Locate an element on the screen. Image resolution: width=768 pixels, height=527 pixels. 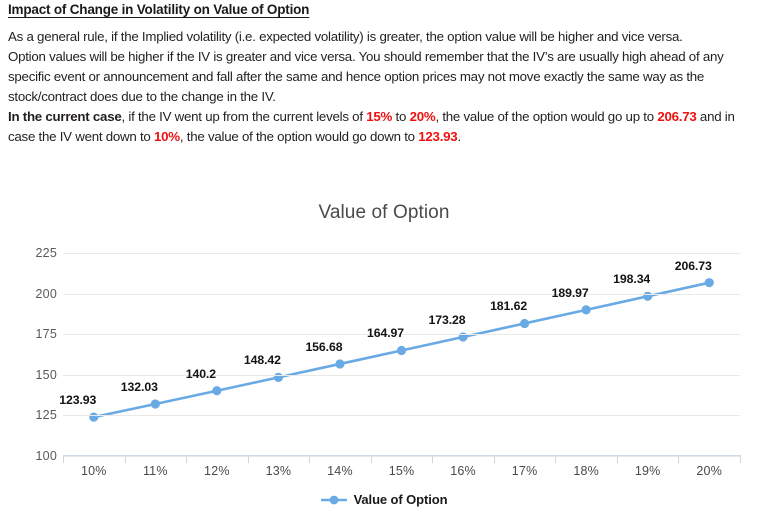
x-axis-tick-label: 20% is located at coordinates (709, 471).